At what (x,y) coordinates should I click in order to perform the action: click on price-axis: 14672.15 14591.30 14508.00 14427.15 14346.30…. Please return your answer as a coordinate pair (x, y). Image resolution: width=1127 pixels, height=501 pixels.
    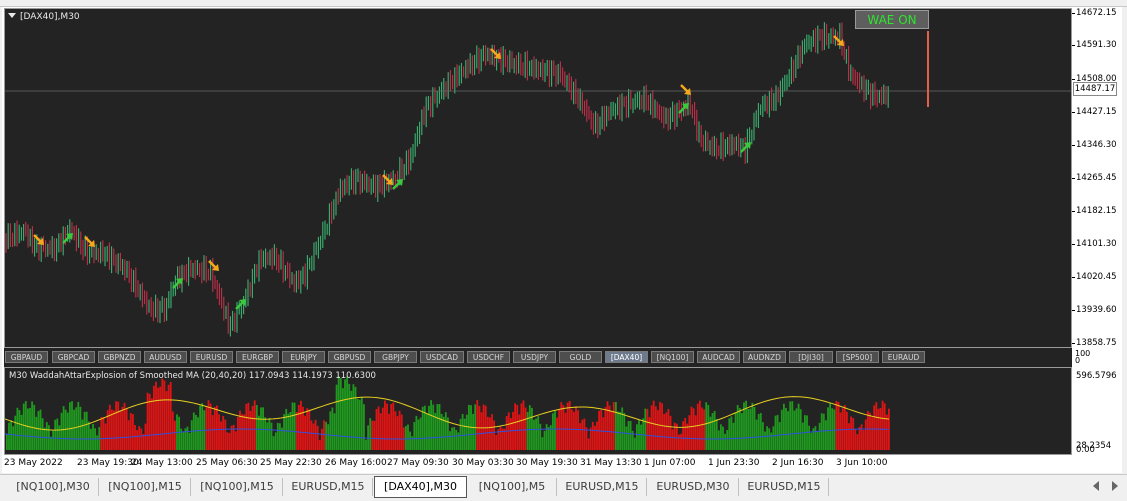
    Looking at the image, I should click on (1097, 178).